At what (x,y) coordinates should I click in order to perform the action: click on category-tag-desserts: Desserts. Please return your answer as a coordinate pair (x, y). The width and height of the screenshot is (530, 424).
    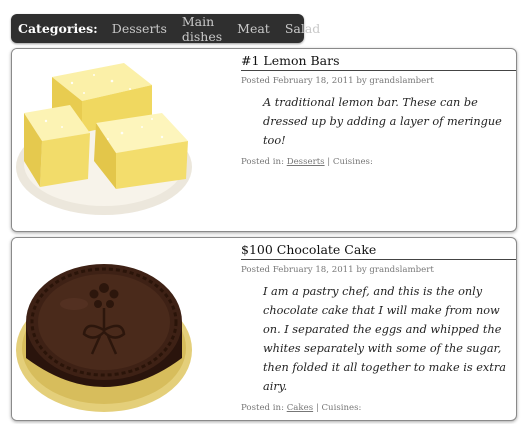
    Looking at the image, I should click on (306, 162).